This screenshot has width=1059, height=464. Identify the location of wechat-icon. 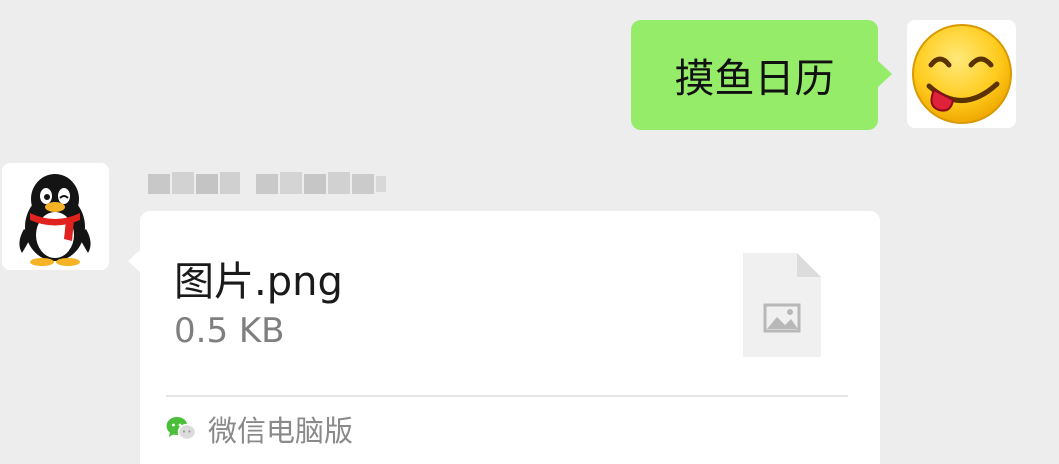
(181, 429).